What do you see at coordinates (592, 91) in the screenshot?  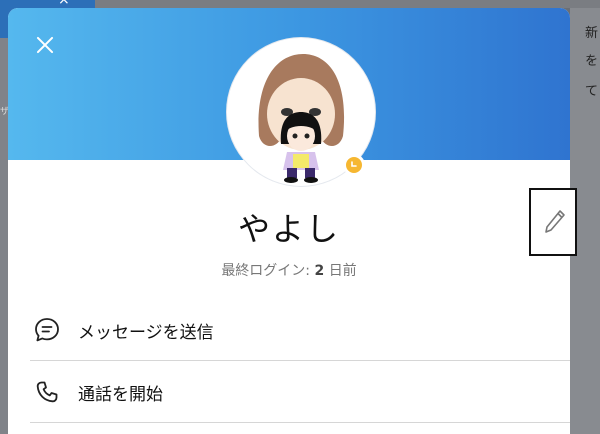 I see `background-text: て` at bounding box center [592, 91].